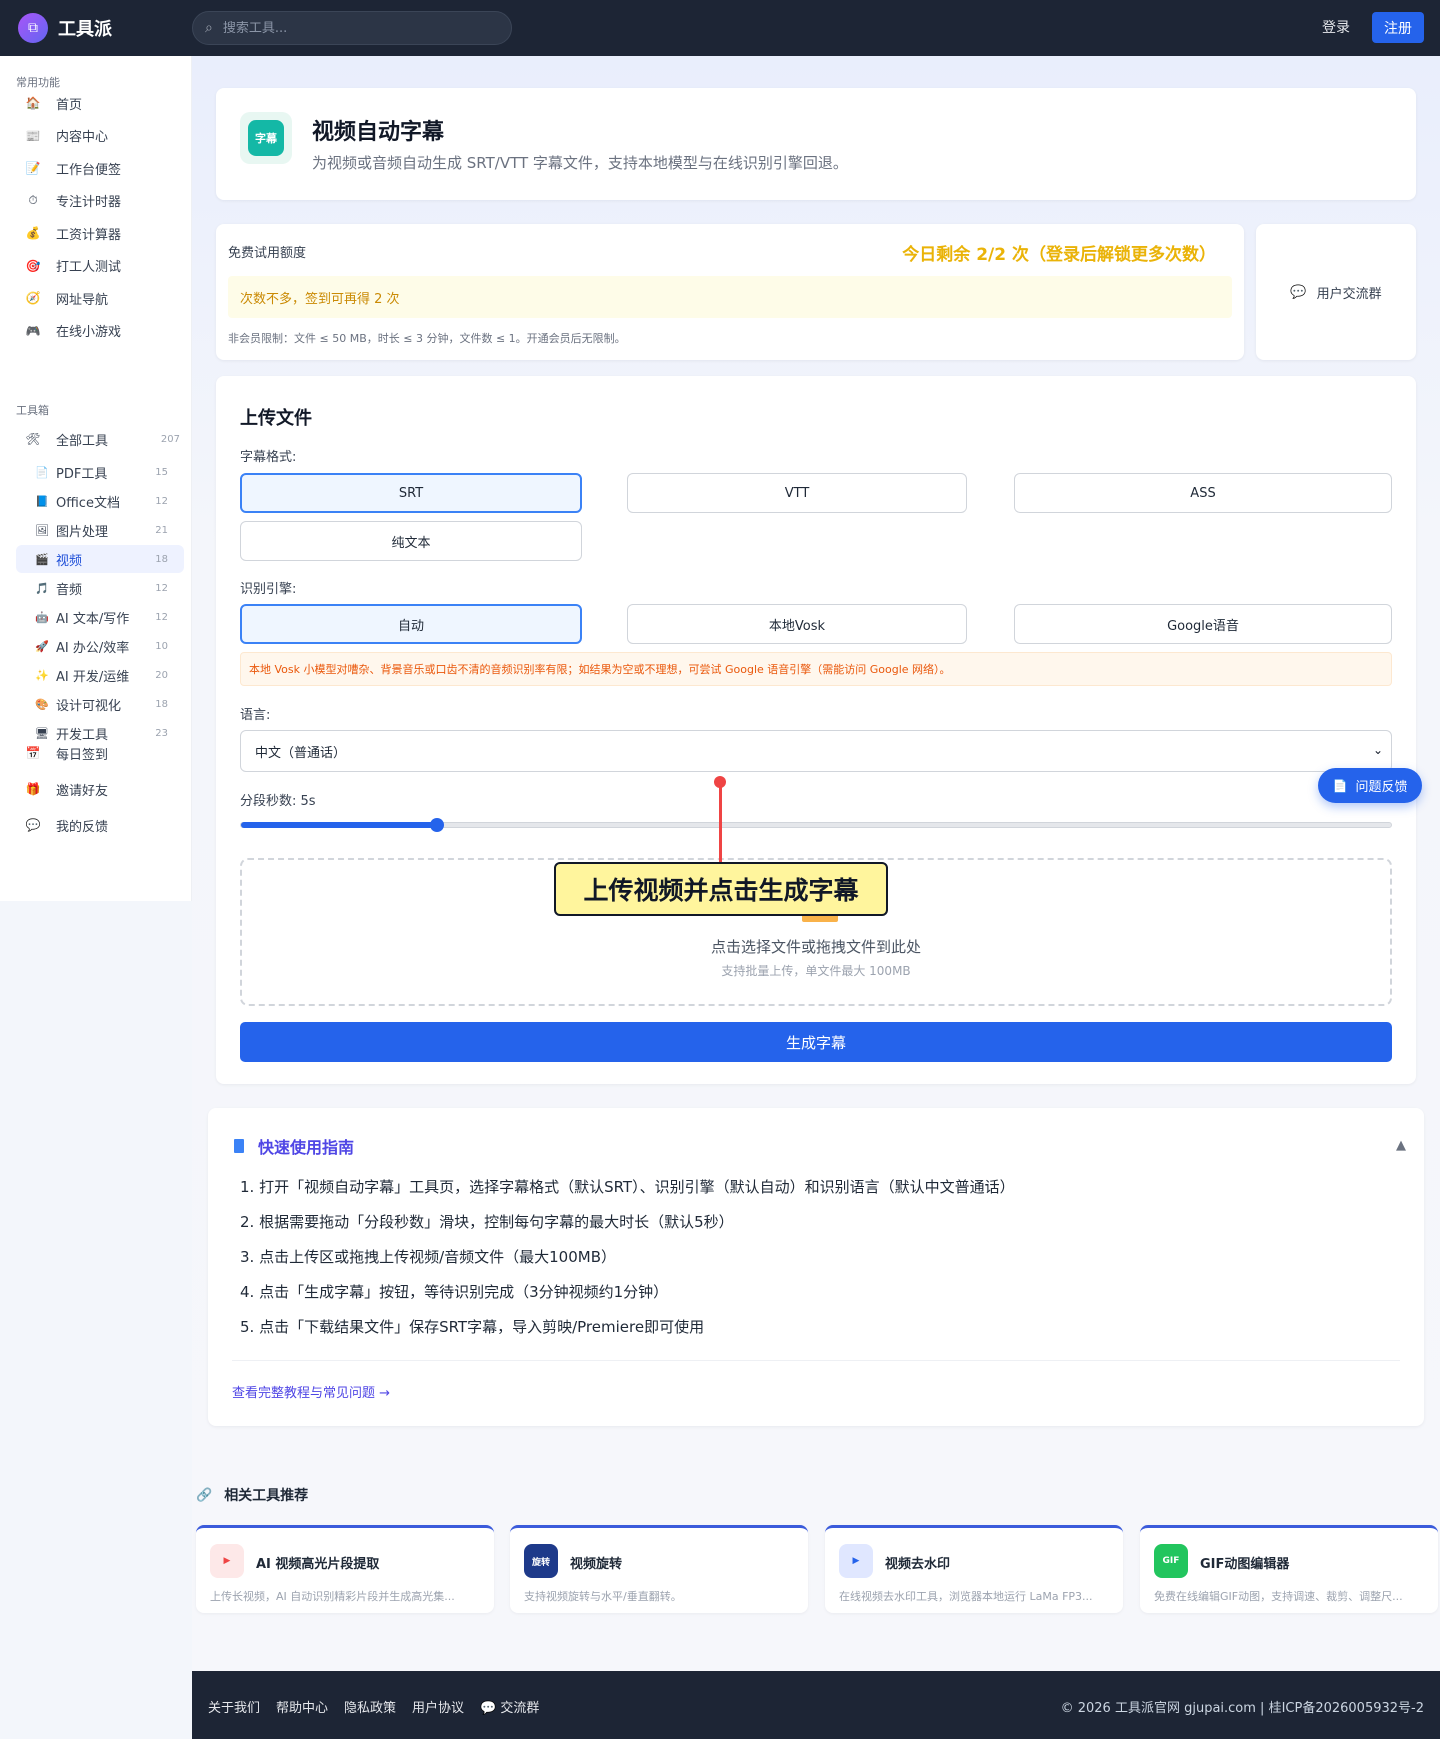 The image size is (1440, 1739). I want to click on sidebar-tool-label: AI 开发/运维, so click(93, 677).